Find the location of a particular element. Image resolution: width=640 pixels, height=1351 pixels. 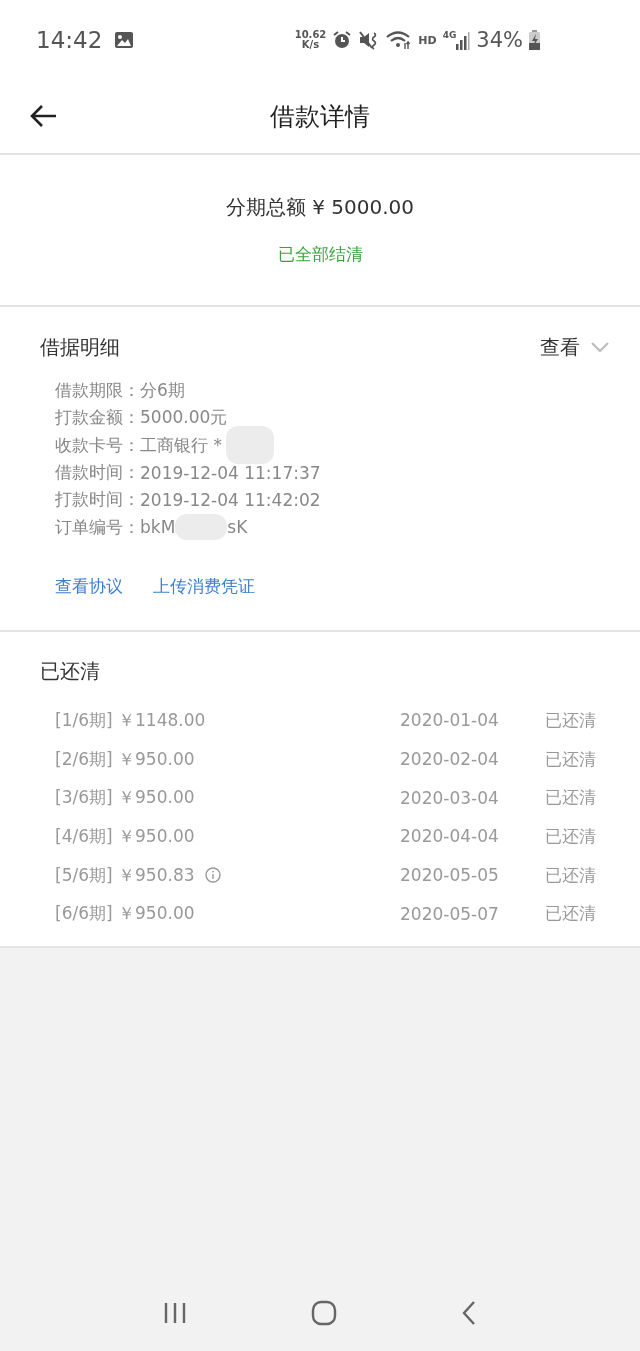

section-title: 已还清 is located at coordinates (70, 671).